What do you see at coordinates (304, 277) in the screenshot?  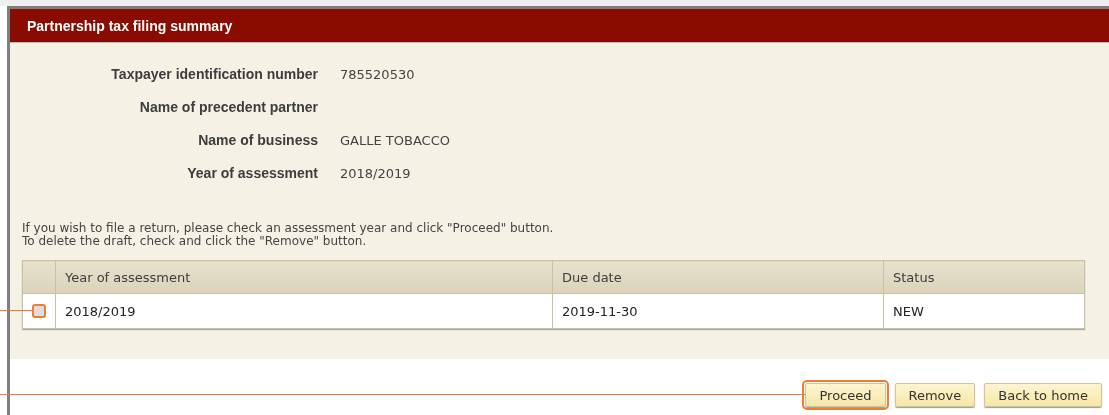 I see `column-header: Year of assessment` at bounding box center [304, 277].